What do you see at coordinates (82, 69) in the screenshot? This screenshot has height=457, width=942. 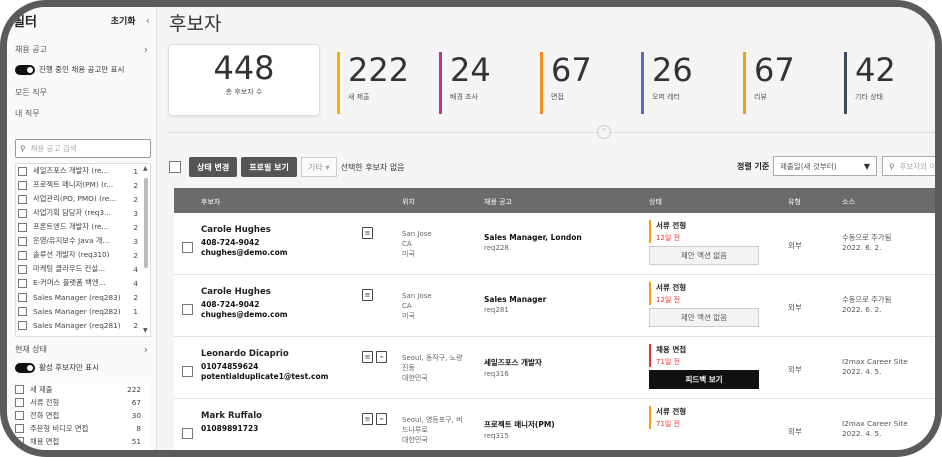 I see `active-jobs-label: 진행 중인 채용 공고만 표시` at bounding box center [82, 69].